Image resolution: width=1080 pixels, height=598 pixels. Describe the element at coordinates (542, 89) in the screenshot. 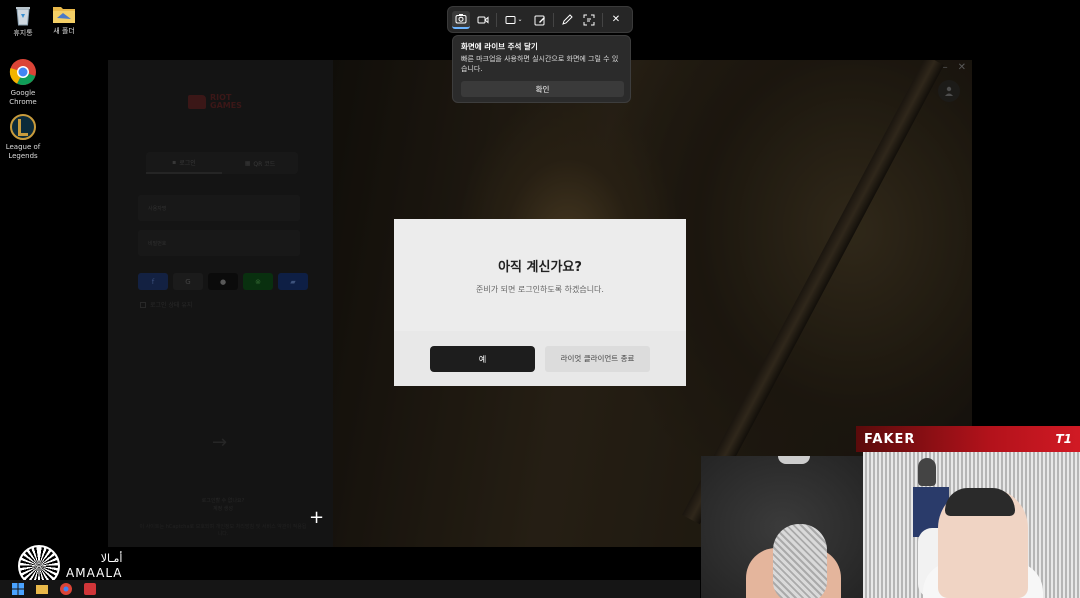

I see `tooltip-ok-button: 확인` at that location.